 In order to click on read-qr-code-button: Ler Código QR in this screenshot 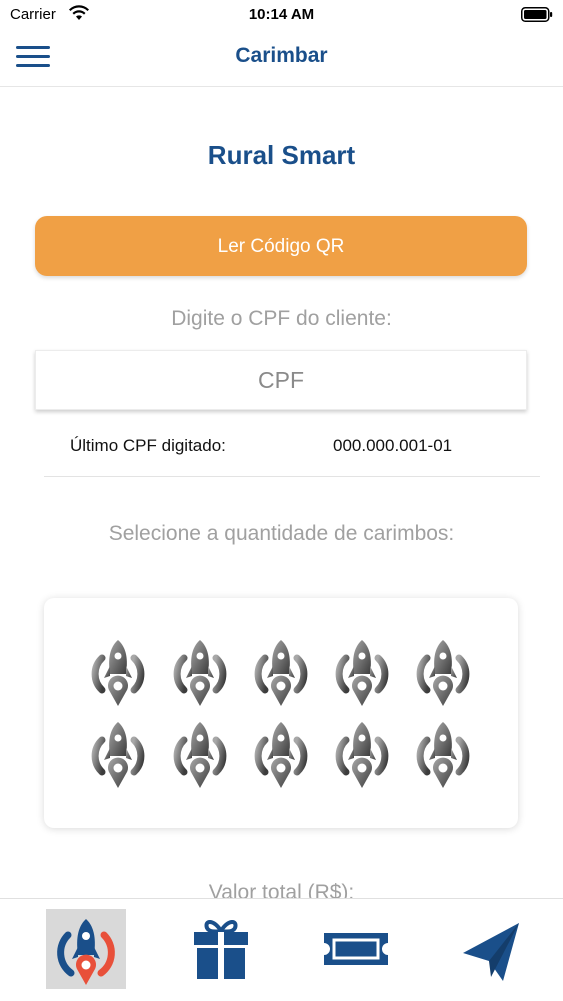, I will do `click(281, 246)`.